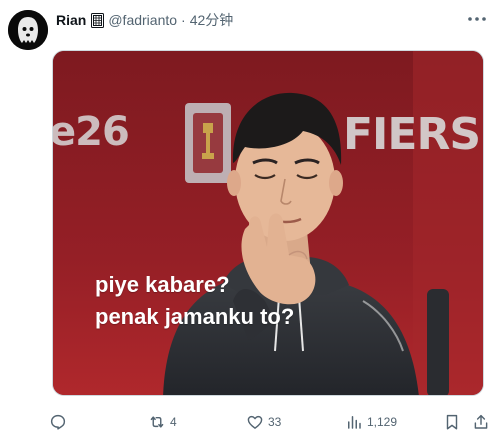  I want to click on views-button: 1,129, so click(371, 422).